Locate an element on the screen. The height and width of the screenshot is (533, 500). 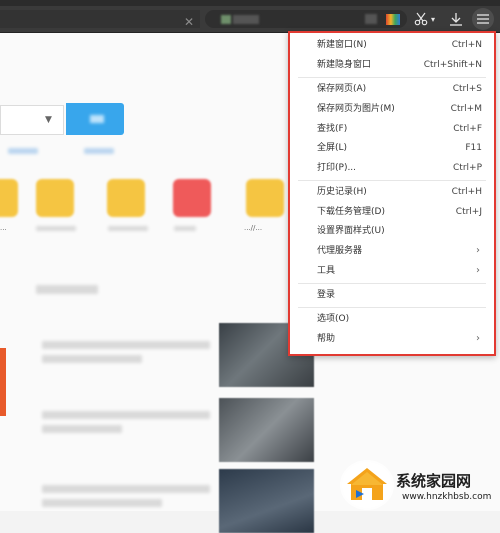
menu-item-shortcut: Ctrl+H is located at coordinates (466, 192).